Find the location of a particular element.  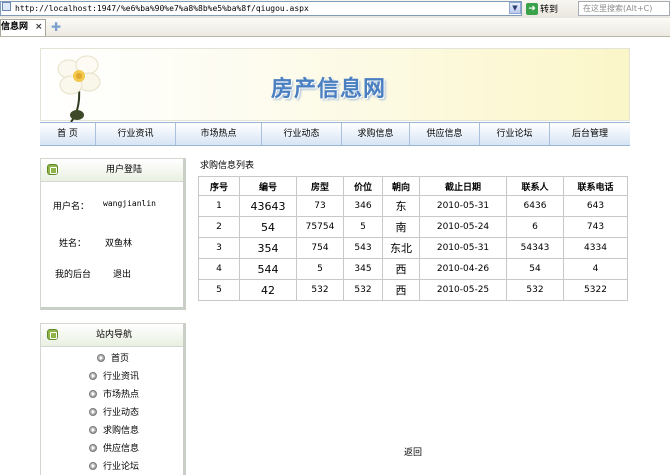

cell-index: 1 is located at coordinates (219, 206).